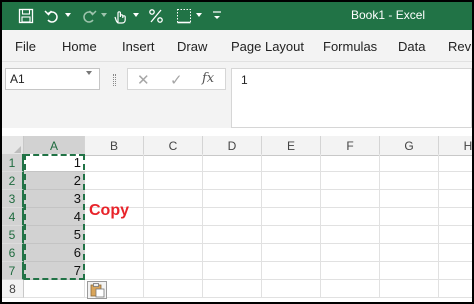 This screenshot has height=304, width=474. Describe the element at coordinates (143, 80) in the screenshot. I see `cancel-icon: ✕` at that location.